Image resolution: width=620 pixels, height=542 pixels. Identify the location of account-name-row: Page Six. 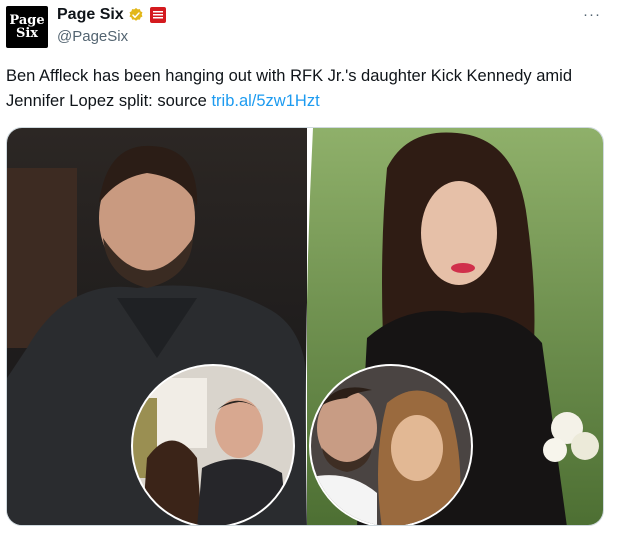
(111, 15).